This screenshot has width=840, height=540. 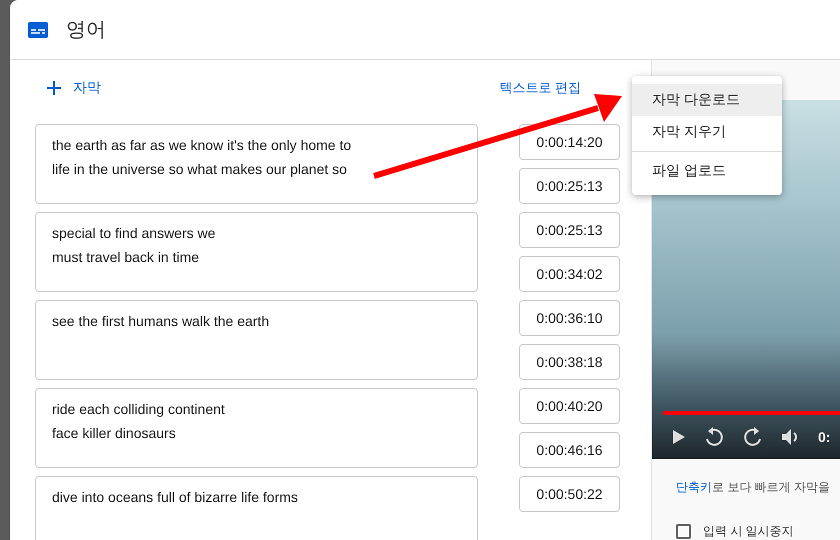 I want to click on caption-text-field: ride each colliding continent face killer dinosaurs, so click(x=256, y=428).